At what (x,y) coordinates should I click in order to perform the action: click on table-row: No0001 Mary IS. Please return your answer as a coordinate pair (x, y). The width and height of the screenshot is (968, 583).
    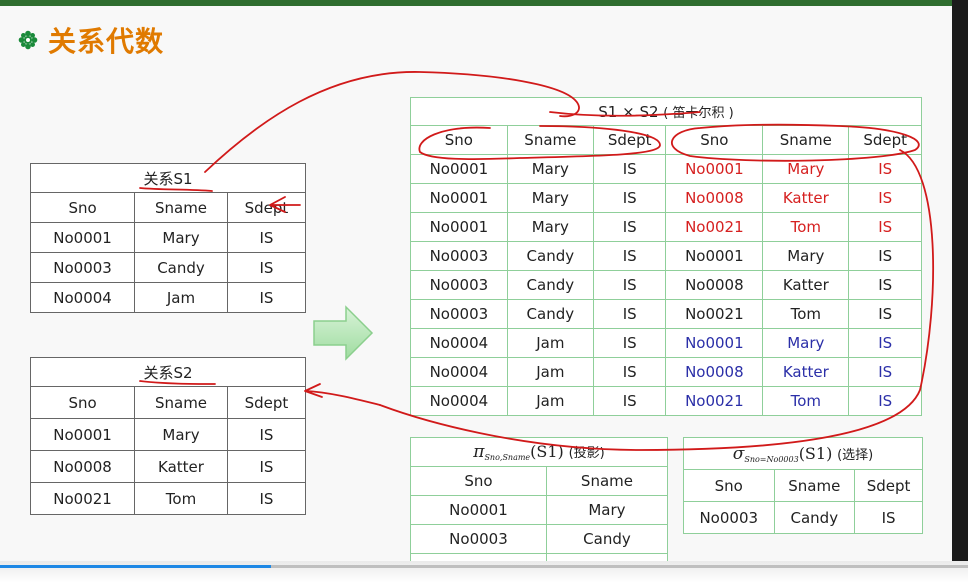
    Looking at the image, I should click on (168, 237).